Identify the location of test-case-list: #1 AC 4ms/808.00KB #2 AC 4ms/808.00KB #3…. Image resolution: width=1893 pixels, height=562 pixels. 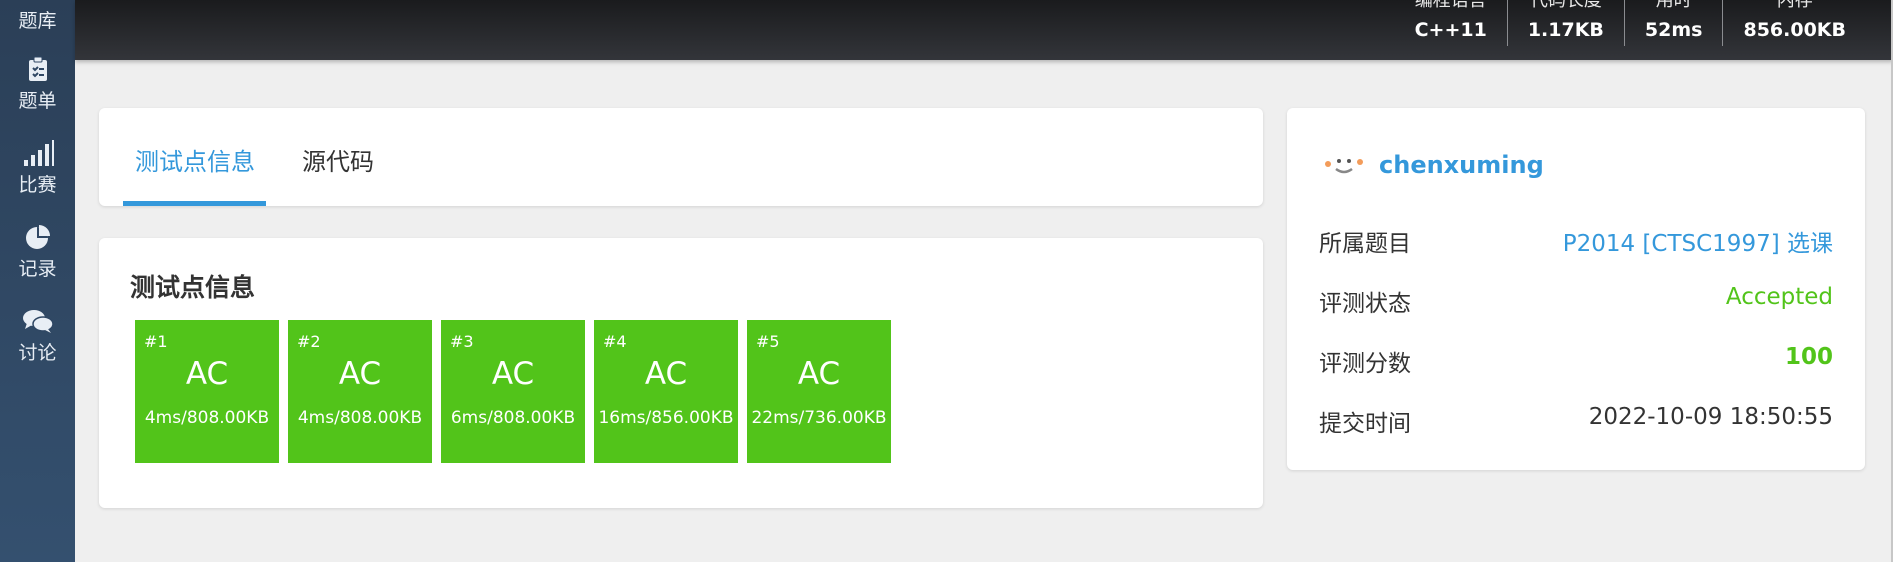
(513, 391).